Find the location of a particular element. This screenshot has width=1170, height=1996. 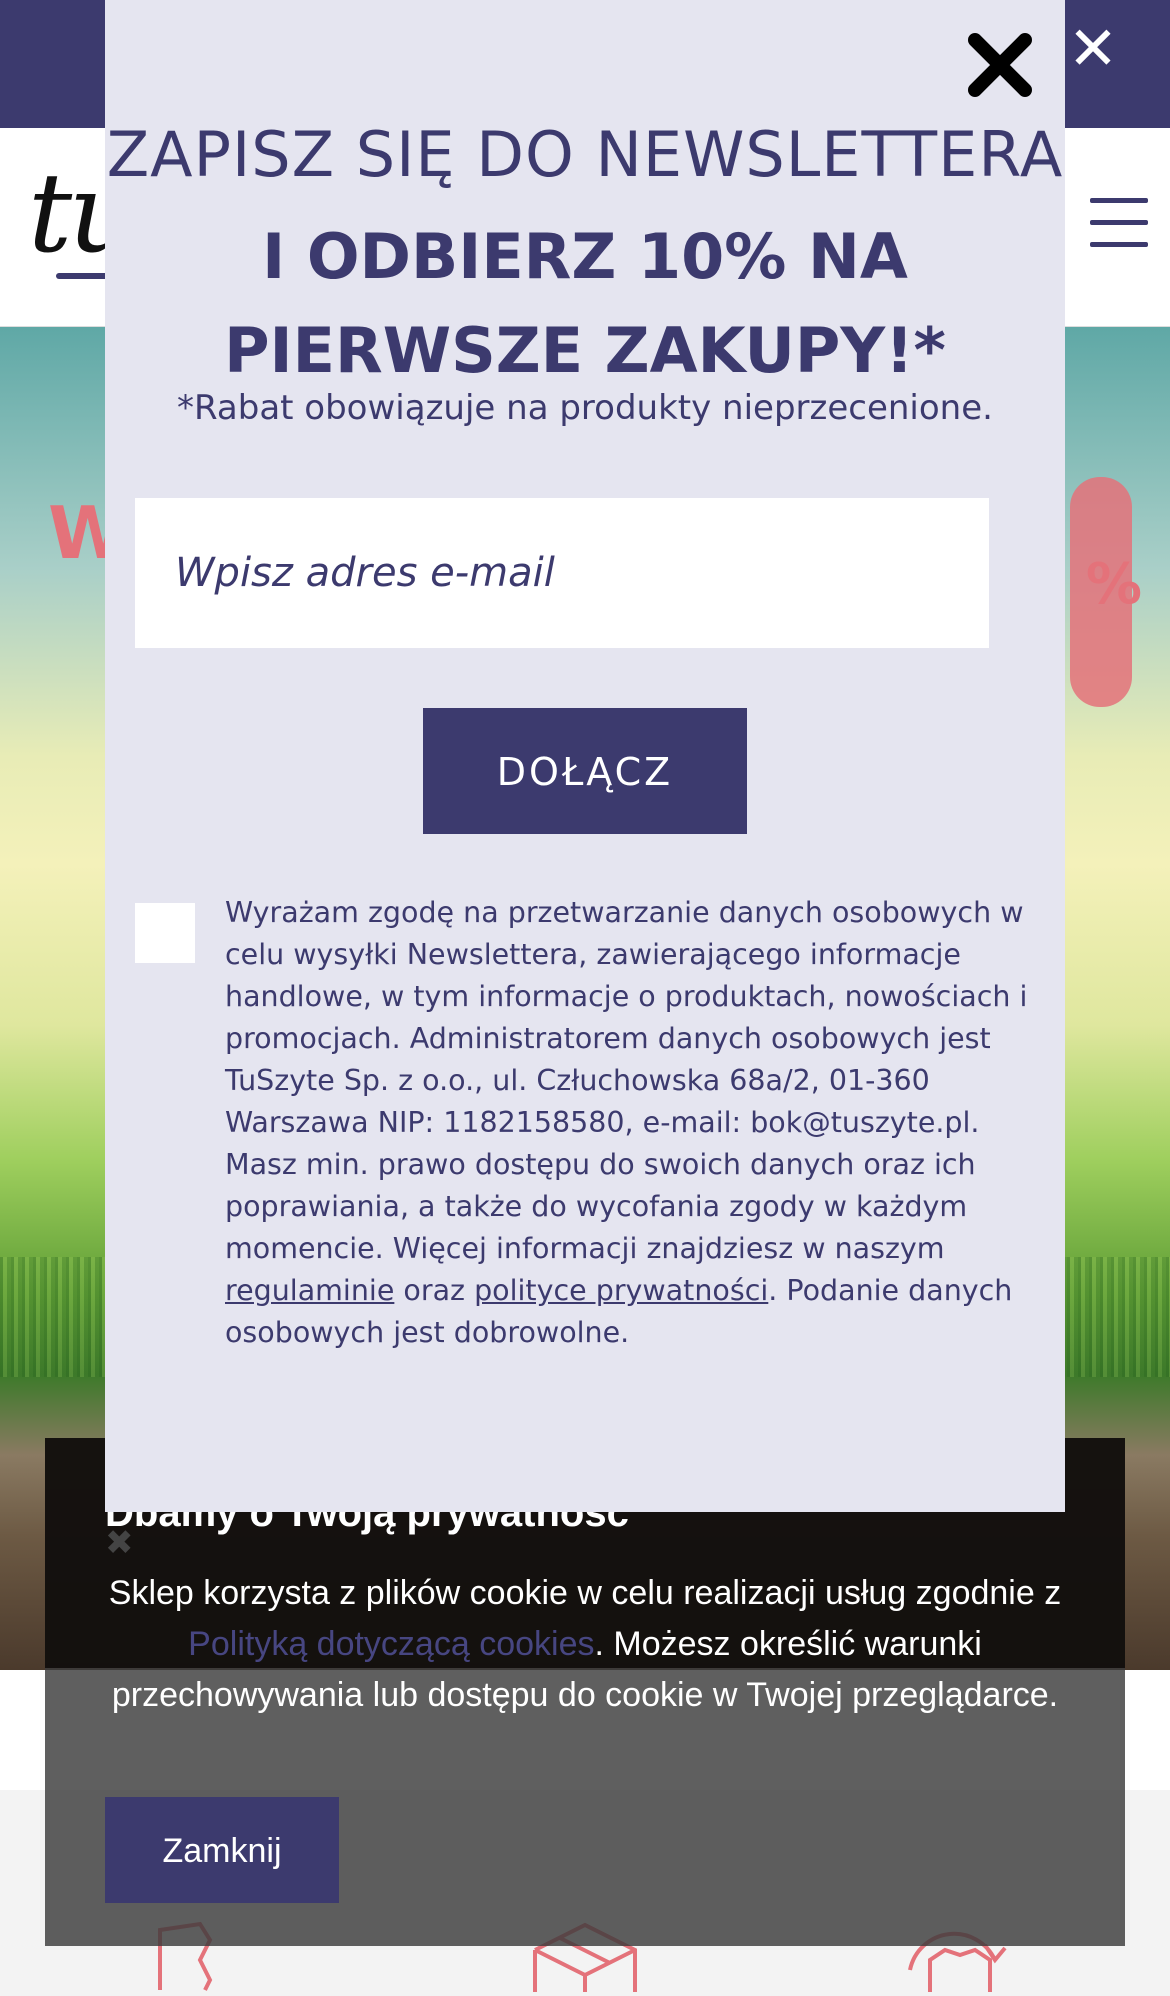

cookie-policy-link: Polityką dotyczącą cookies is located at coordinates (391, 1644).